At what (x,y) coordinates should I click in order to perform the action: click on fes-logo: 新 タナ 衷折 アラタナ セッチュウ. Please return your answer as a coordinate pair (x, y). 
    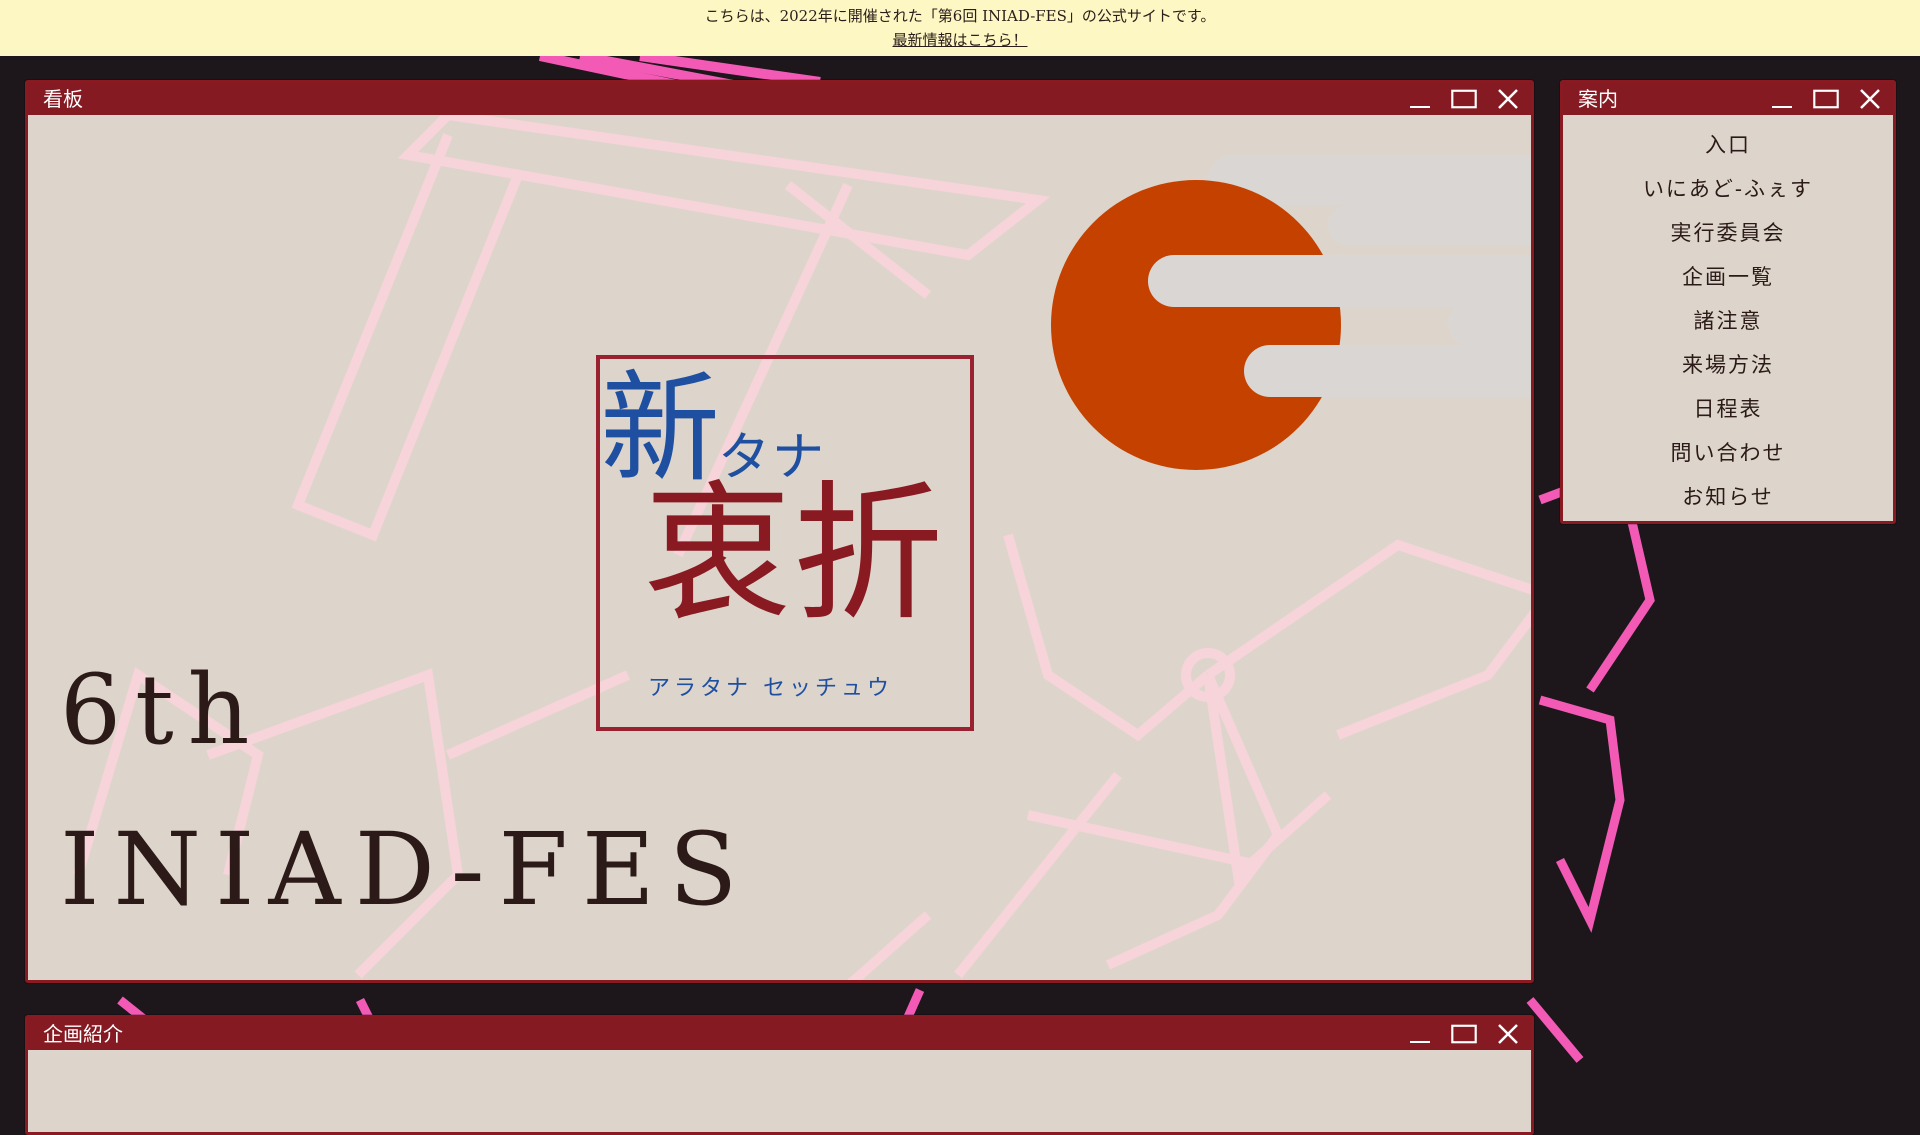
    Looking at the image, I should click on (783, 545).